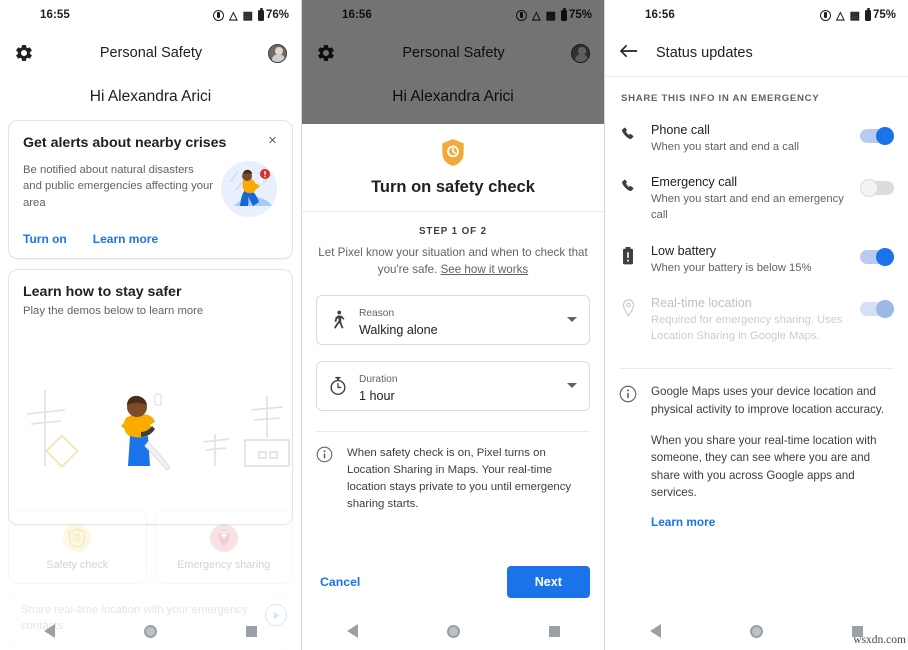 This screenshot has height=650, width=908. I want to click on learn-more-button: Learn more, so click(125, 239).